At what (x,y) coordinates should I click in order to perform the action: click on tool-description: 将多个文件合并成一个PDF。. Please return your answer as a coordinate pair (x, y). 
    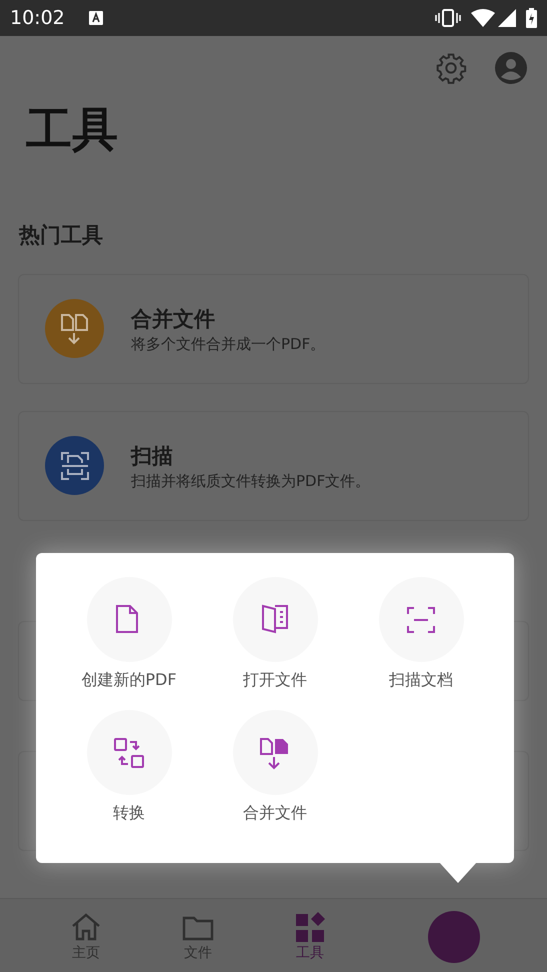
    Looking at the image, I should click on (228, 344).